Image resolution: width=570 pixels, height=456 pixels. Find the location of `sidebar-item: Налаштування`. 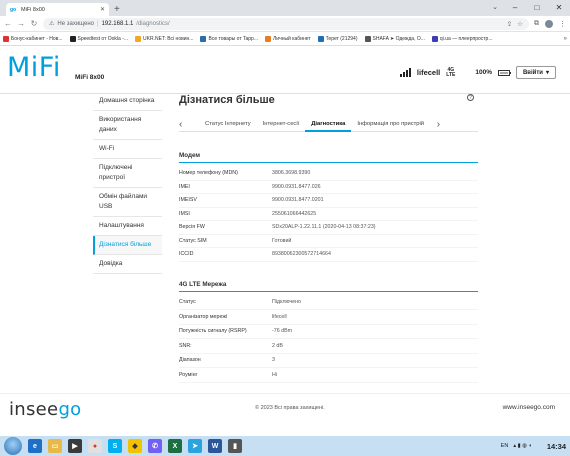

sidebar-item: Налаштування is located at coordinates (127, 226).